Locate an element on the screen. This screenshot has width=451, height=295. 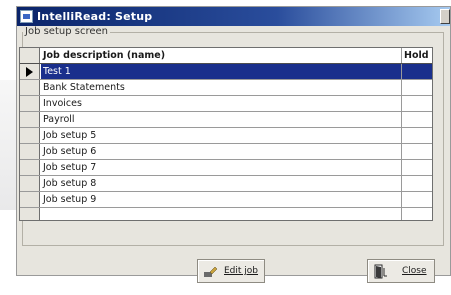
job-name-cell: Job setup 9 is located at coordinates (221, 199).